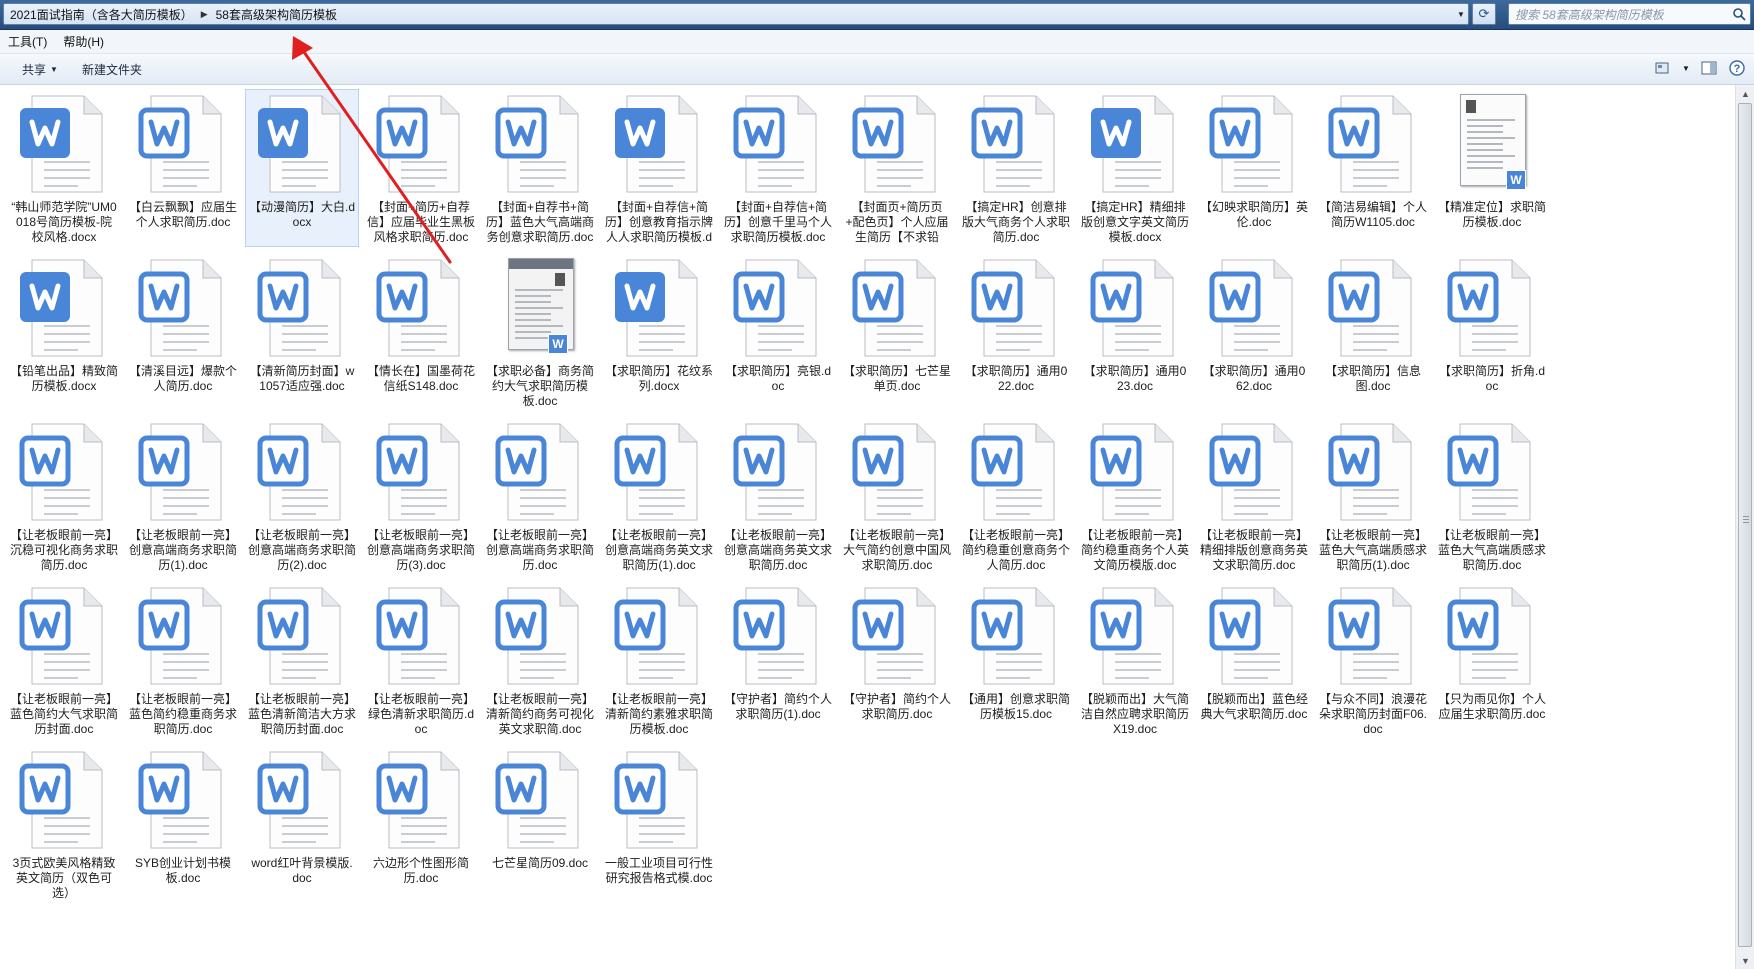 The width and height of the screenshot is (1754, 969). I want to click on file-name: 【幻映求职简历】英伦.doc, so click(1254, 214).